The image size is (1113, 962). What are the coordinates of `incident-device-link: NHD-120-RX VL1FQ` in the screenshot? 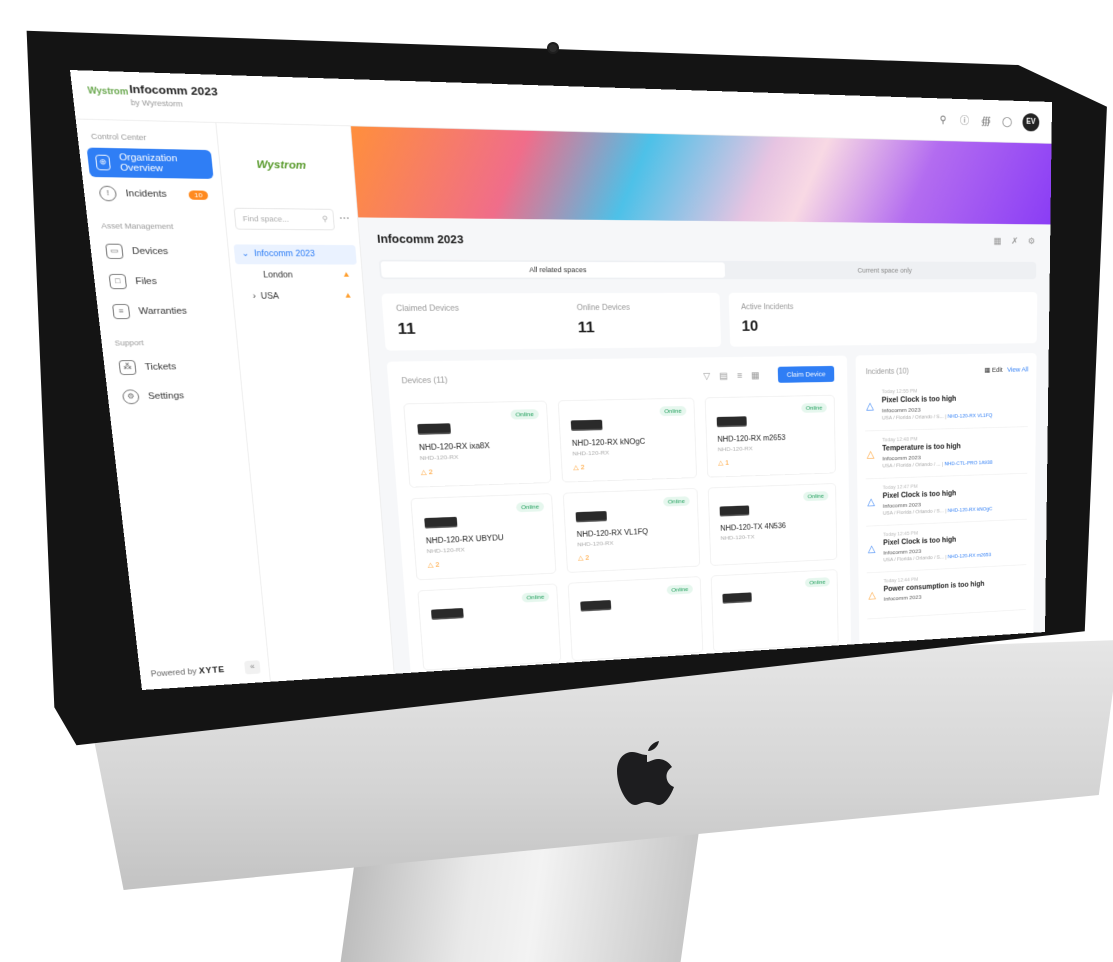 It's located at (970, 416).